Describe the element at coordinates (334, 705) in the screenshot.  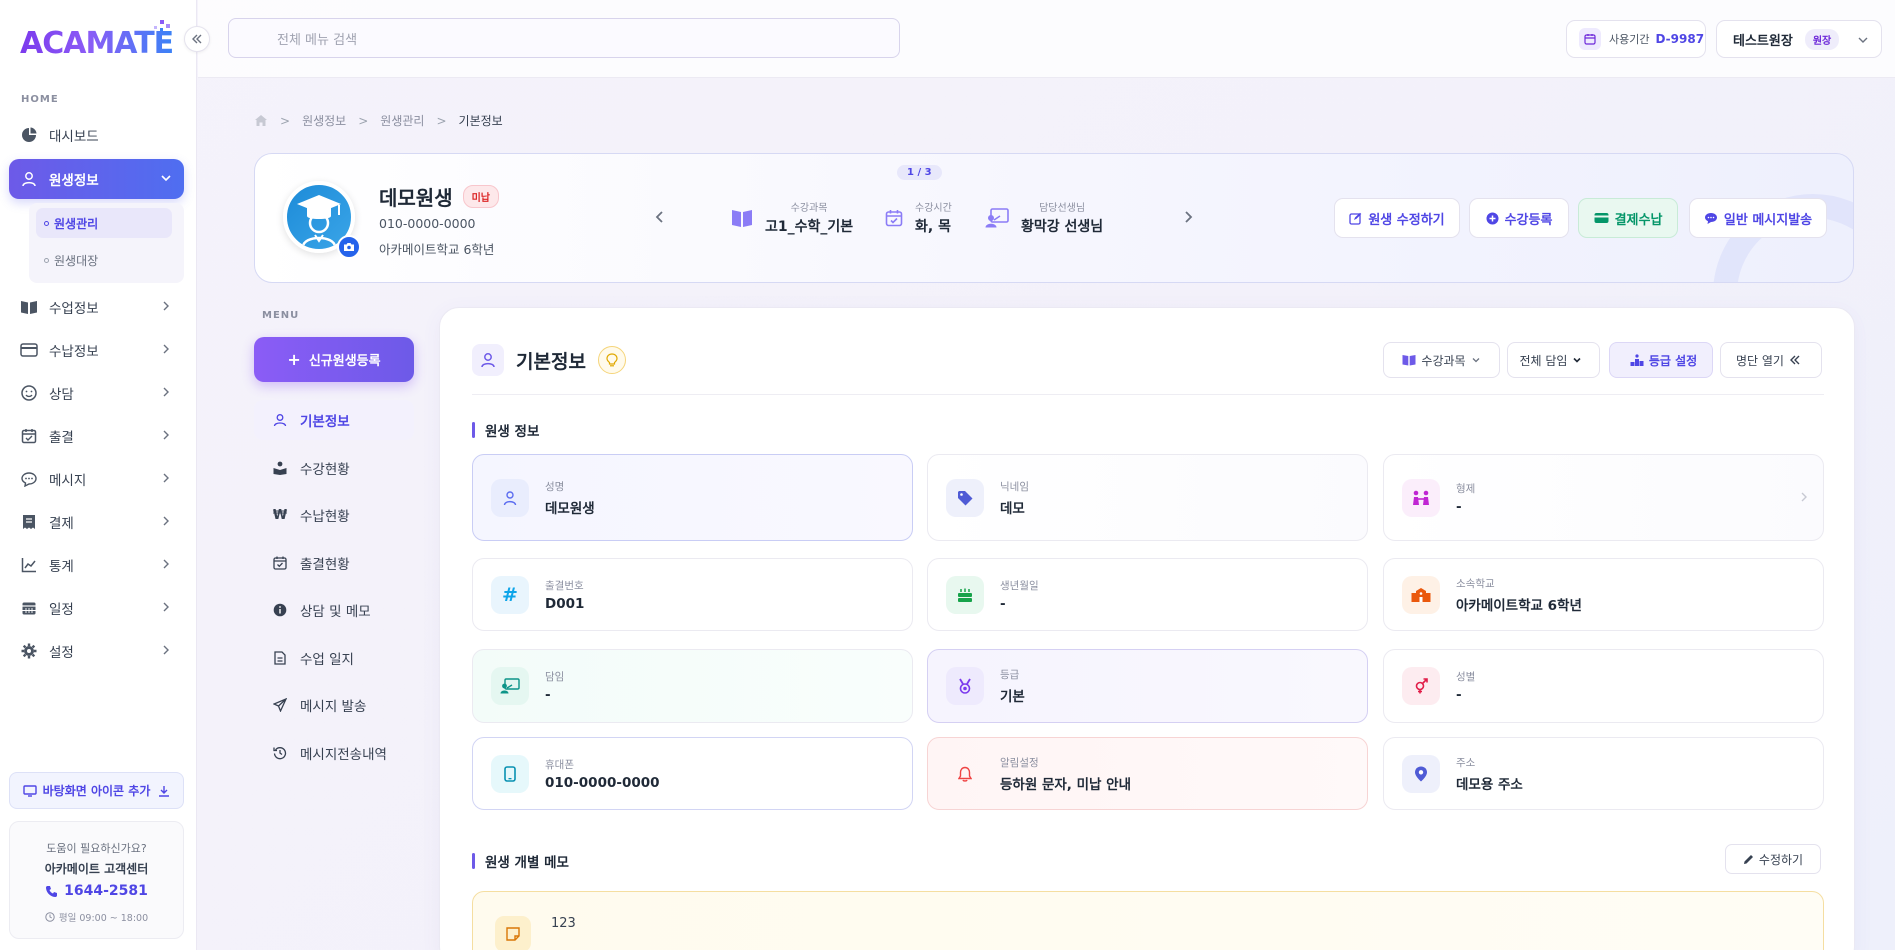
I see `menu-item-send-message: 메시지 발송` at that location.